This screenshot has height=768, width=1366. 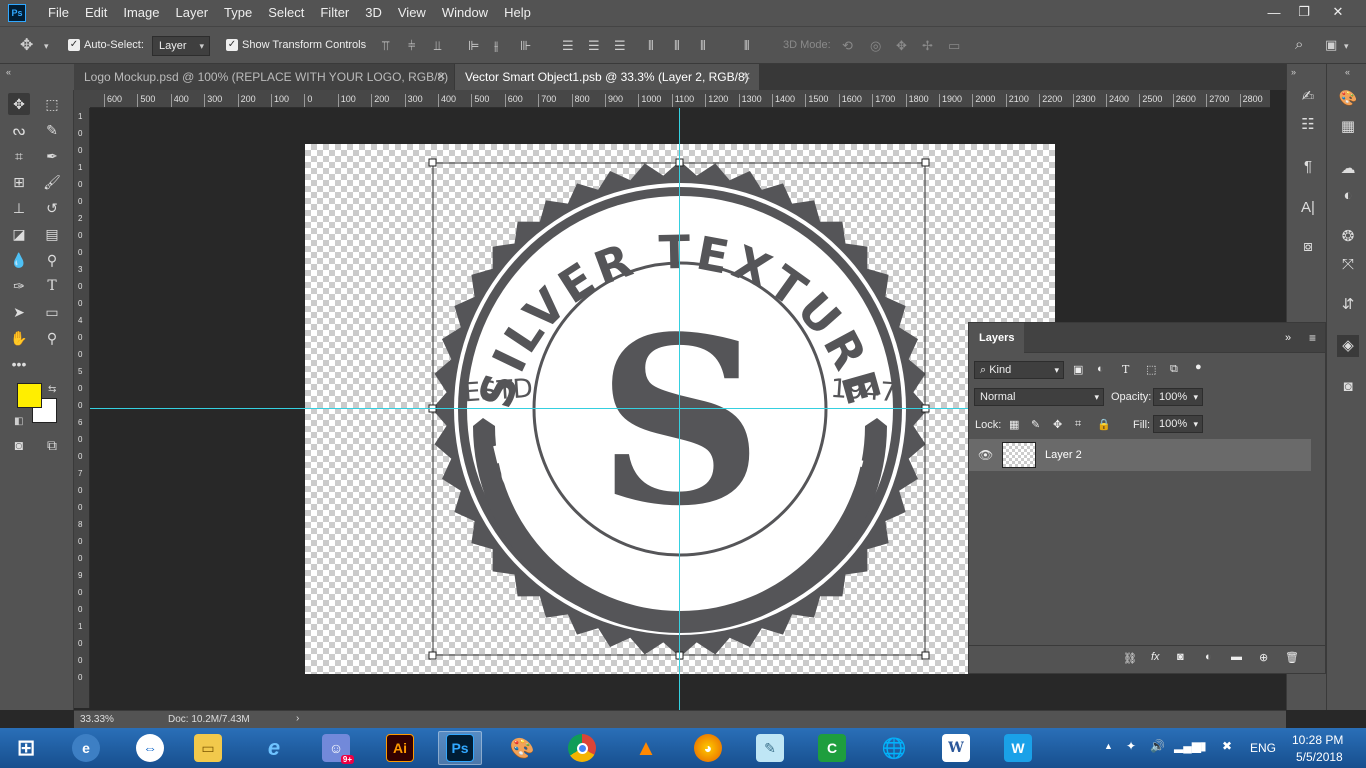 What do you see at coordinates (19, 156) in the screenshot?
I see `crop-tool-icon: ⌗` at bounding box center [19, 156].